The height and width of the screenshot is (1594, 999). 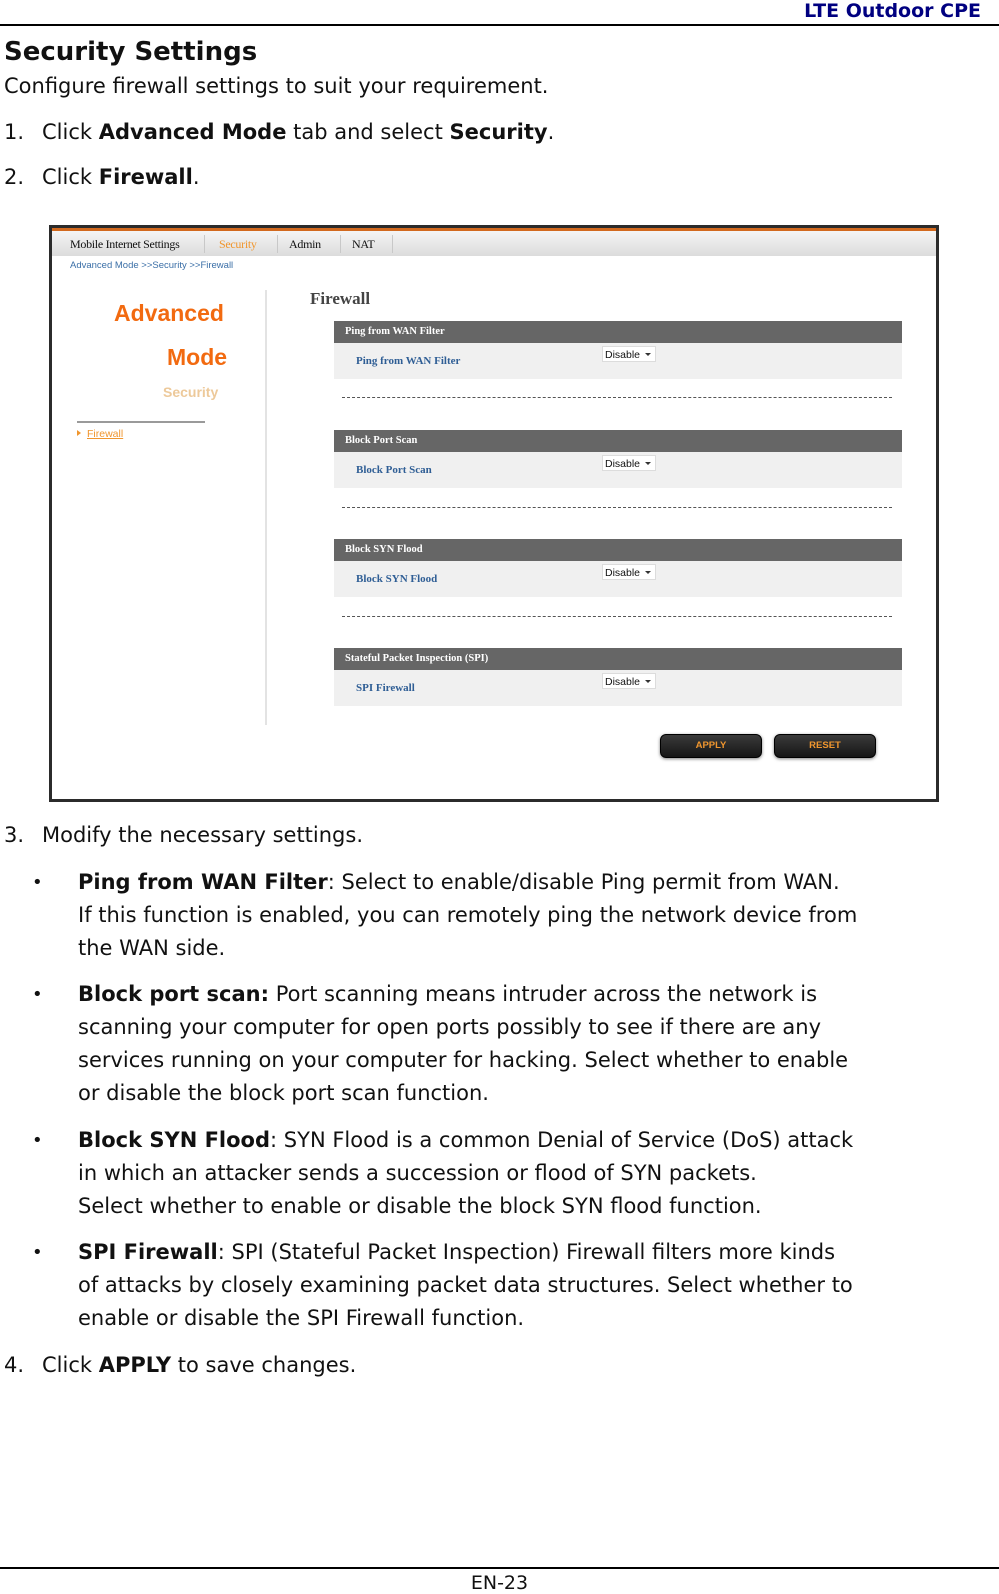 What do you see at coordinates (305, 244) in the screenshot?
I see `tab-admin: Admin` at bounding box center [305, 244].